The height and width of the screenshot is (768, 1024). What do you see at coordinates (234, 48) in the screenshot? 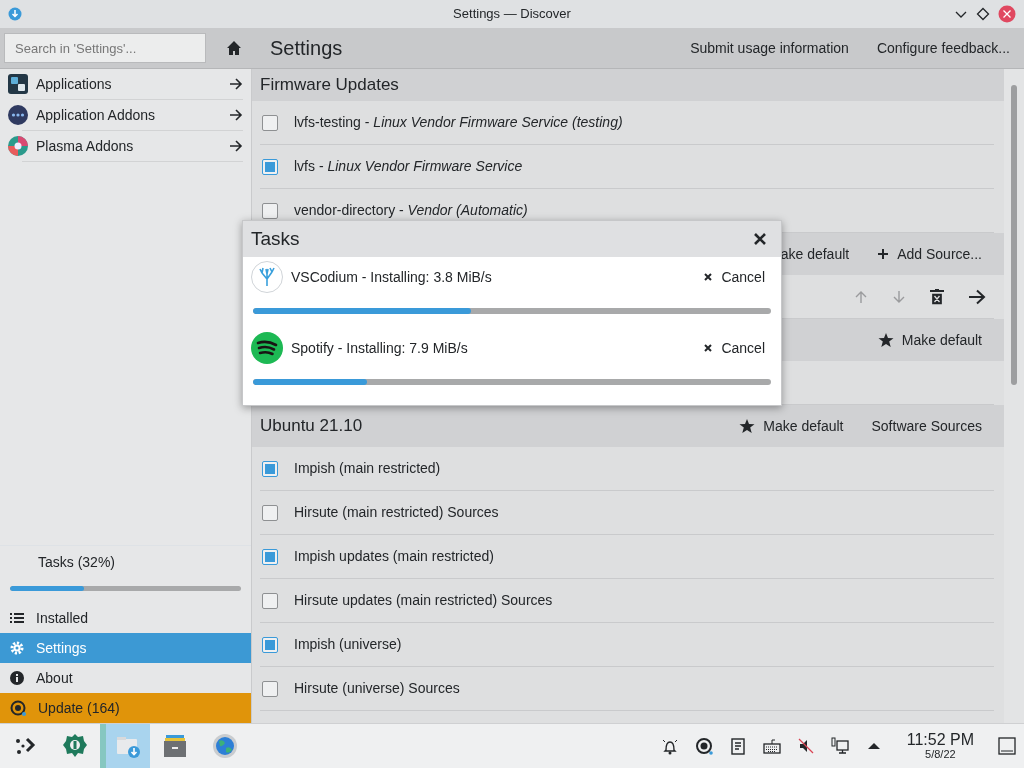
I see `home-icon` at bounding box center [234, 48].